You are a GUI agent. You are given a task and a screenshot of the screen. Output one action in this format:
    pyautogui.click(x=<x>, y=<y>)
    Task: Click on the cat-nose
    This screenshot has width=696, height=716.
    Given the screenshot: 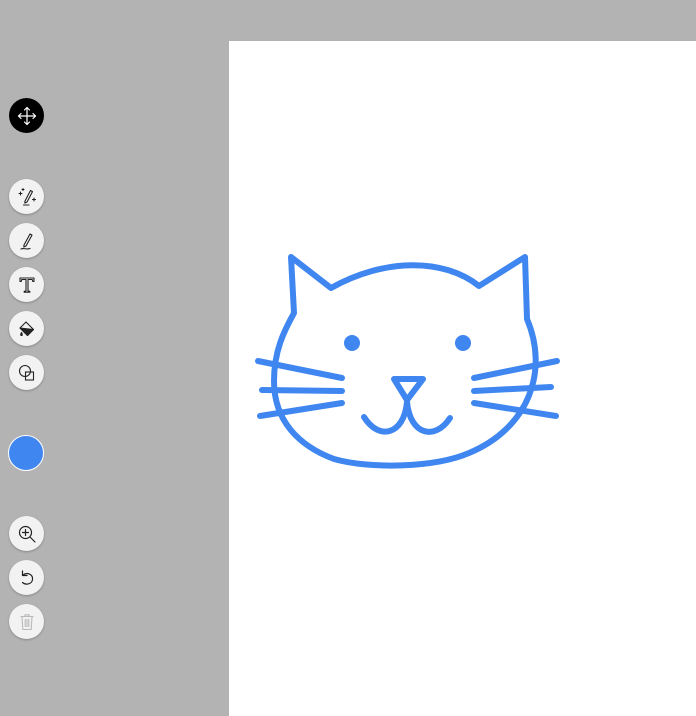 What is the action you would take?
    pyautogui.click(x=408, y=389)
    